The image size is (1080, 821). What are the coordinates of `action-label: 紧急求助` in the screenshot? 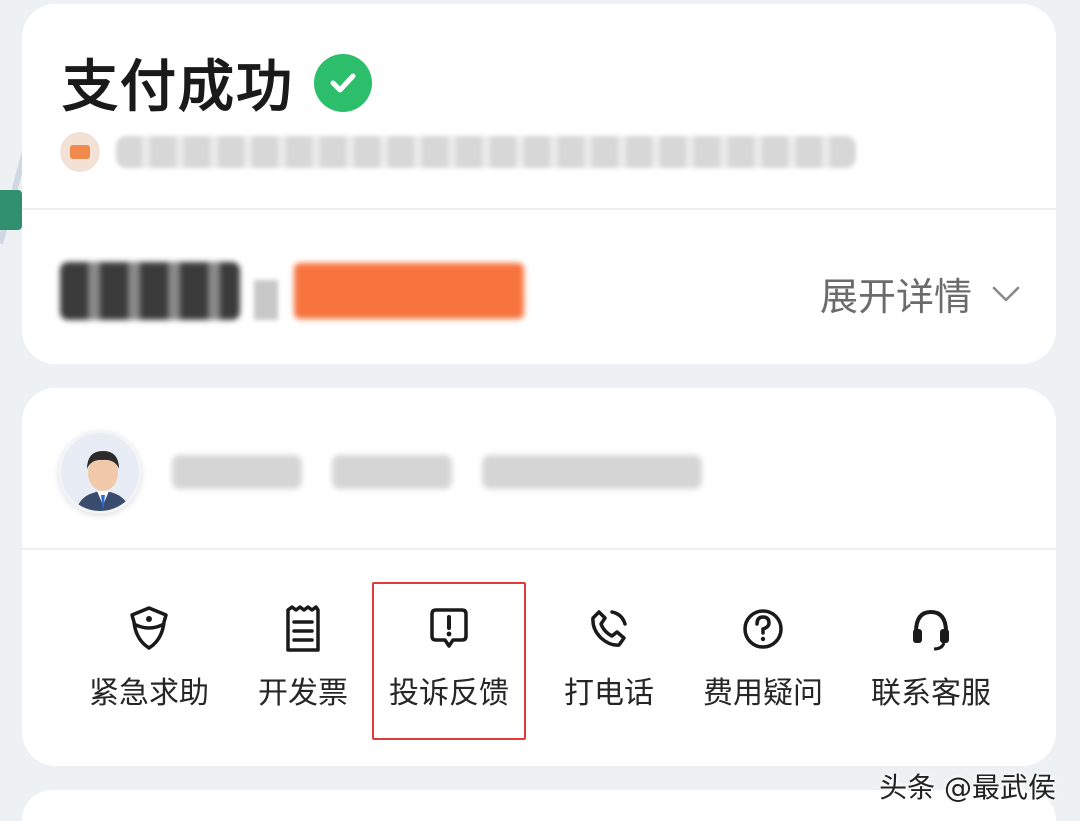 It's located at (149, 693).